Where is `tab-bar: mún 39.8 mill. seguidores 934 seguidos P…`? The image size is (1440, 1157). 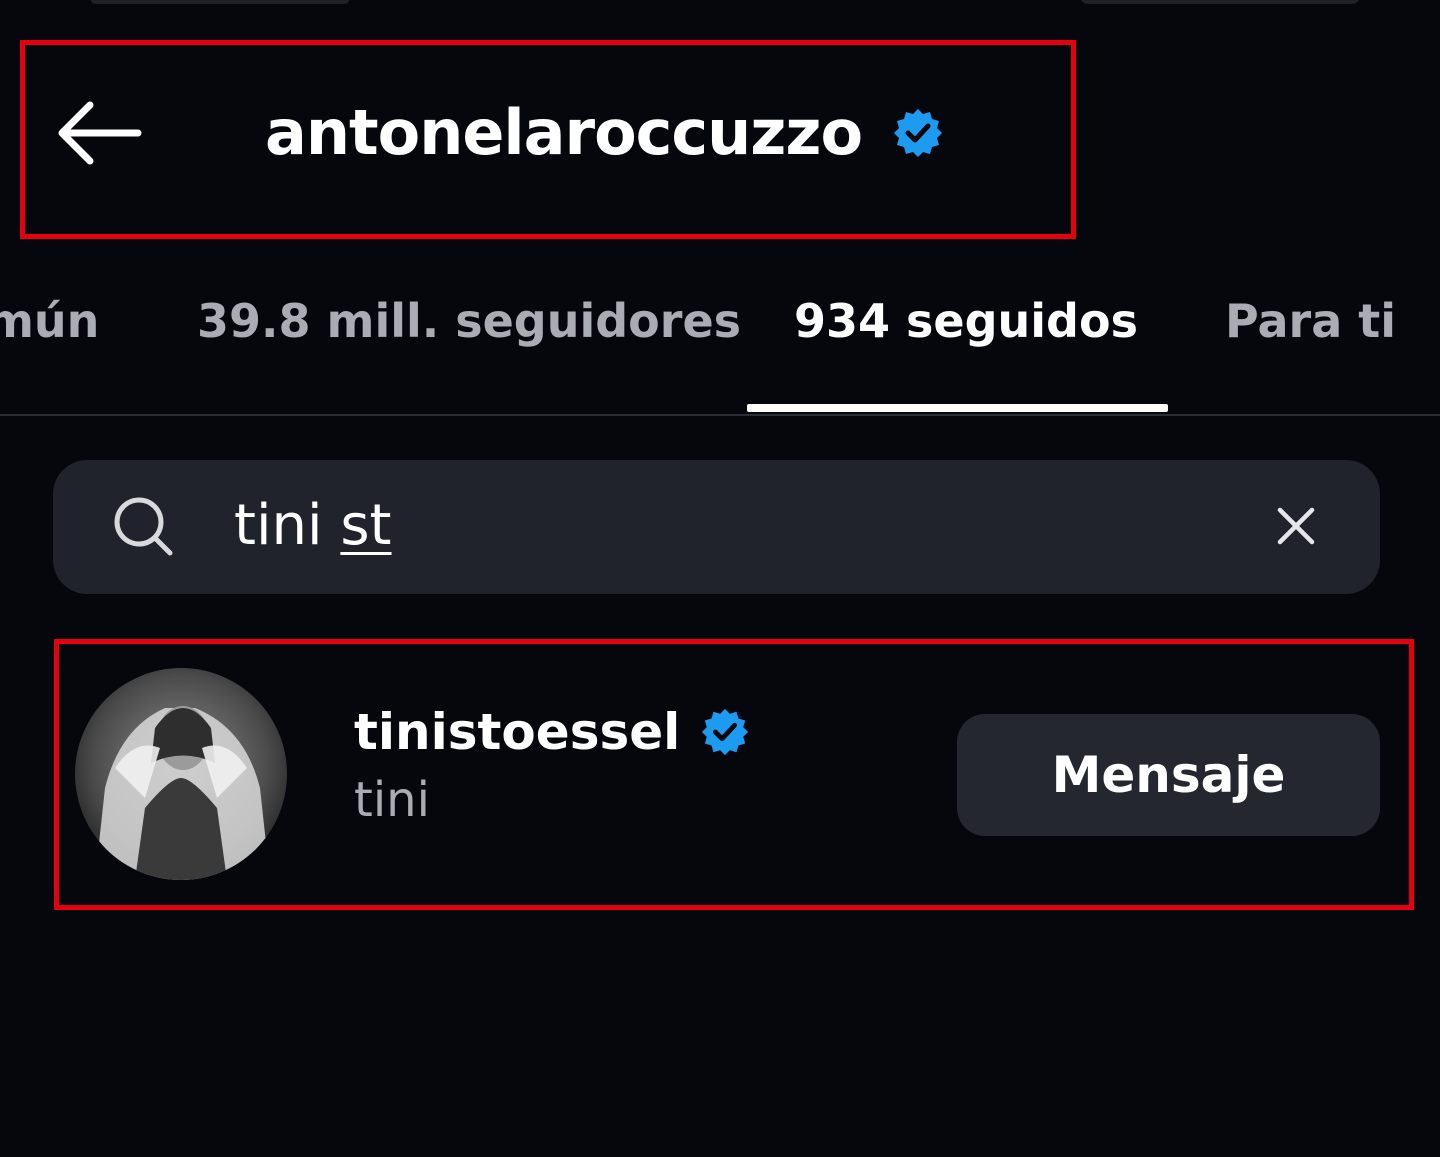 tab-bar: mún 39.8 mill. seguidores 934 seguidos P… is located at coordinates (720, 343).